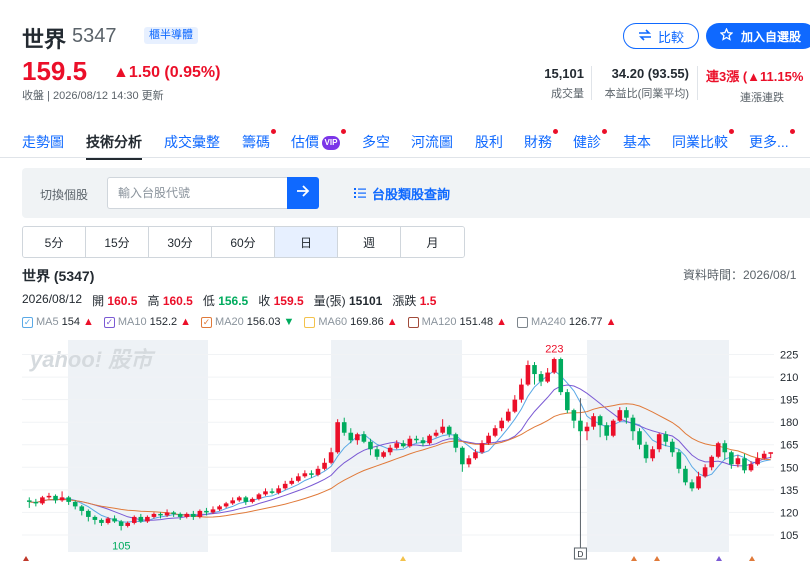 The image size is (810, 562). I want to click on add-watchlist-label: 加入自選股, so click(771, 36).